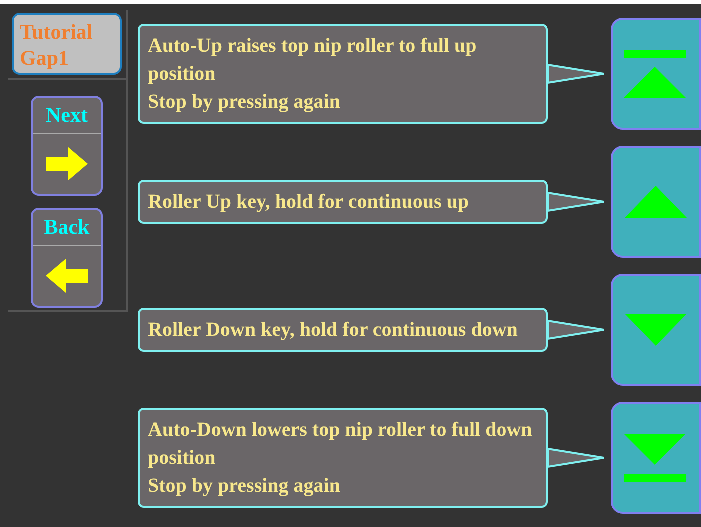  What do you see at coordinates (341, 444) in the screenshot?
I see `callout-text: Auto-Down lowers top nip roller to full down position` at bounding box center [341, 444].